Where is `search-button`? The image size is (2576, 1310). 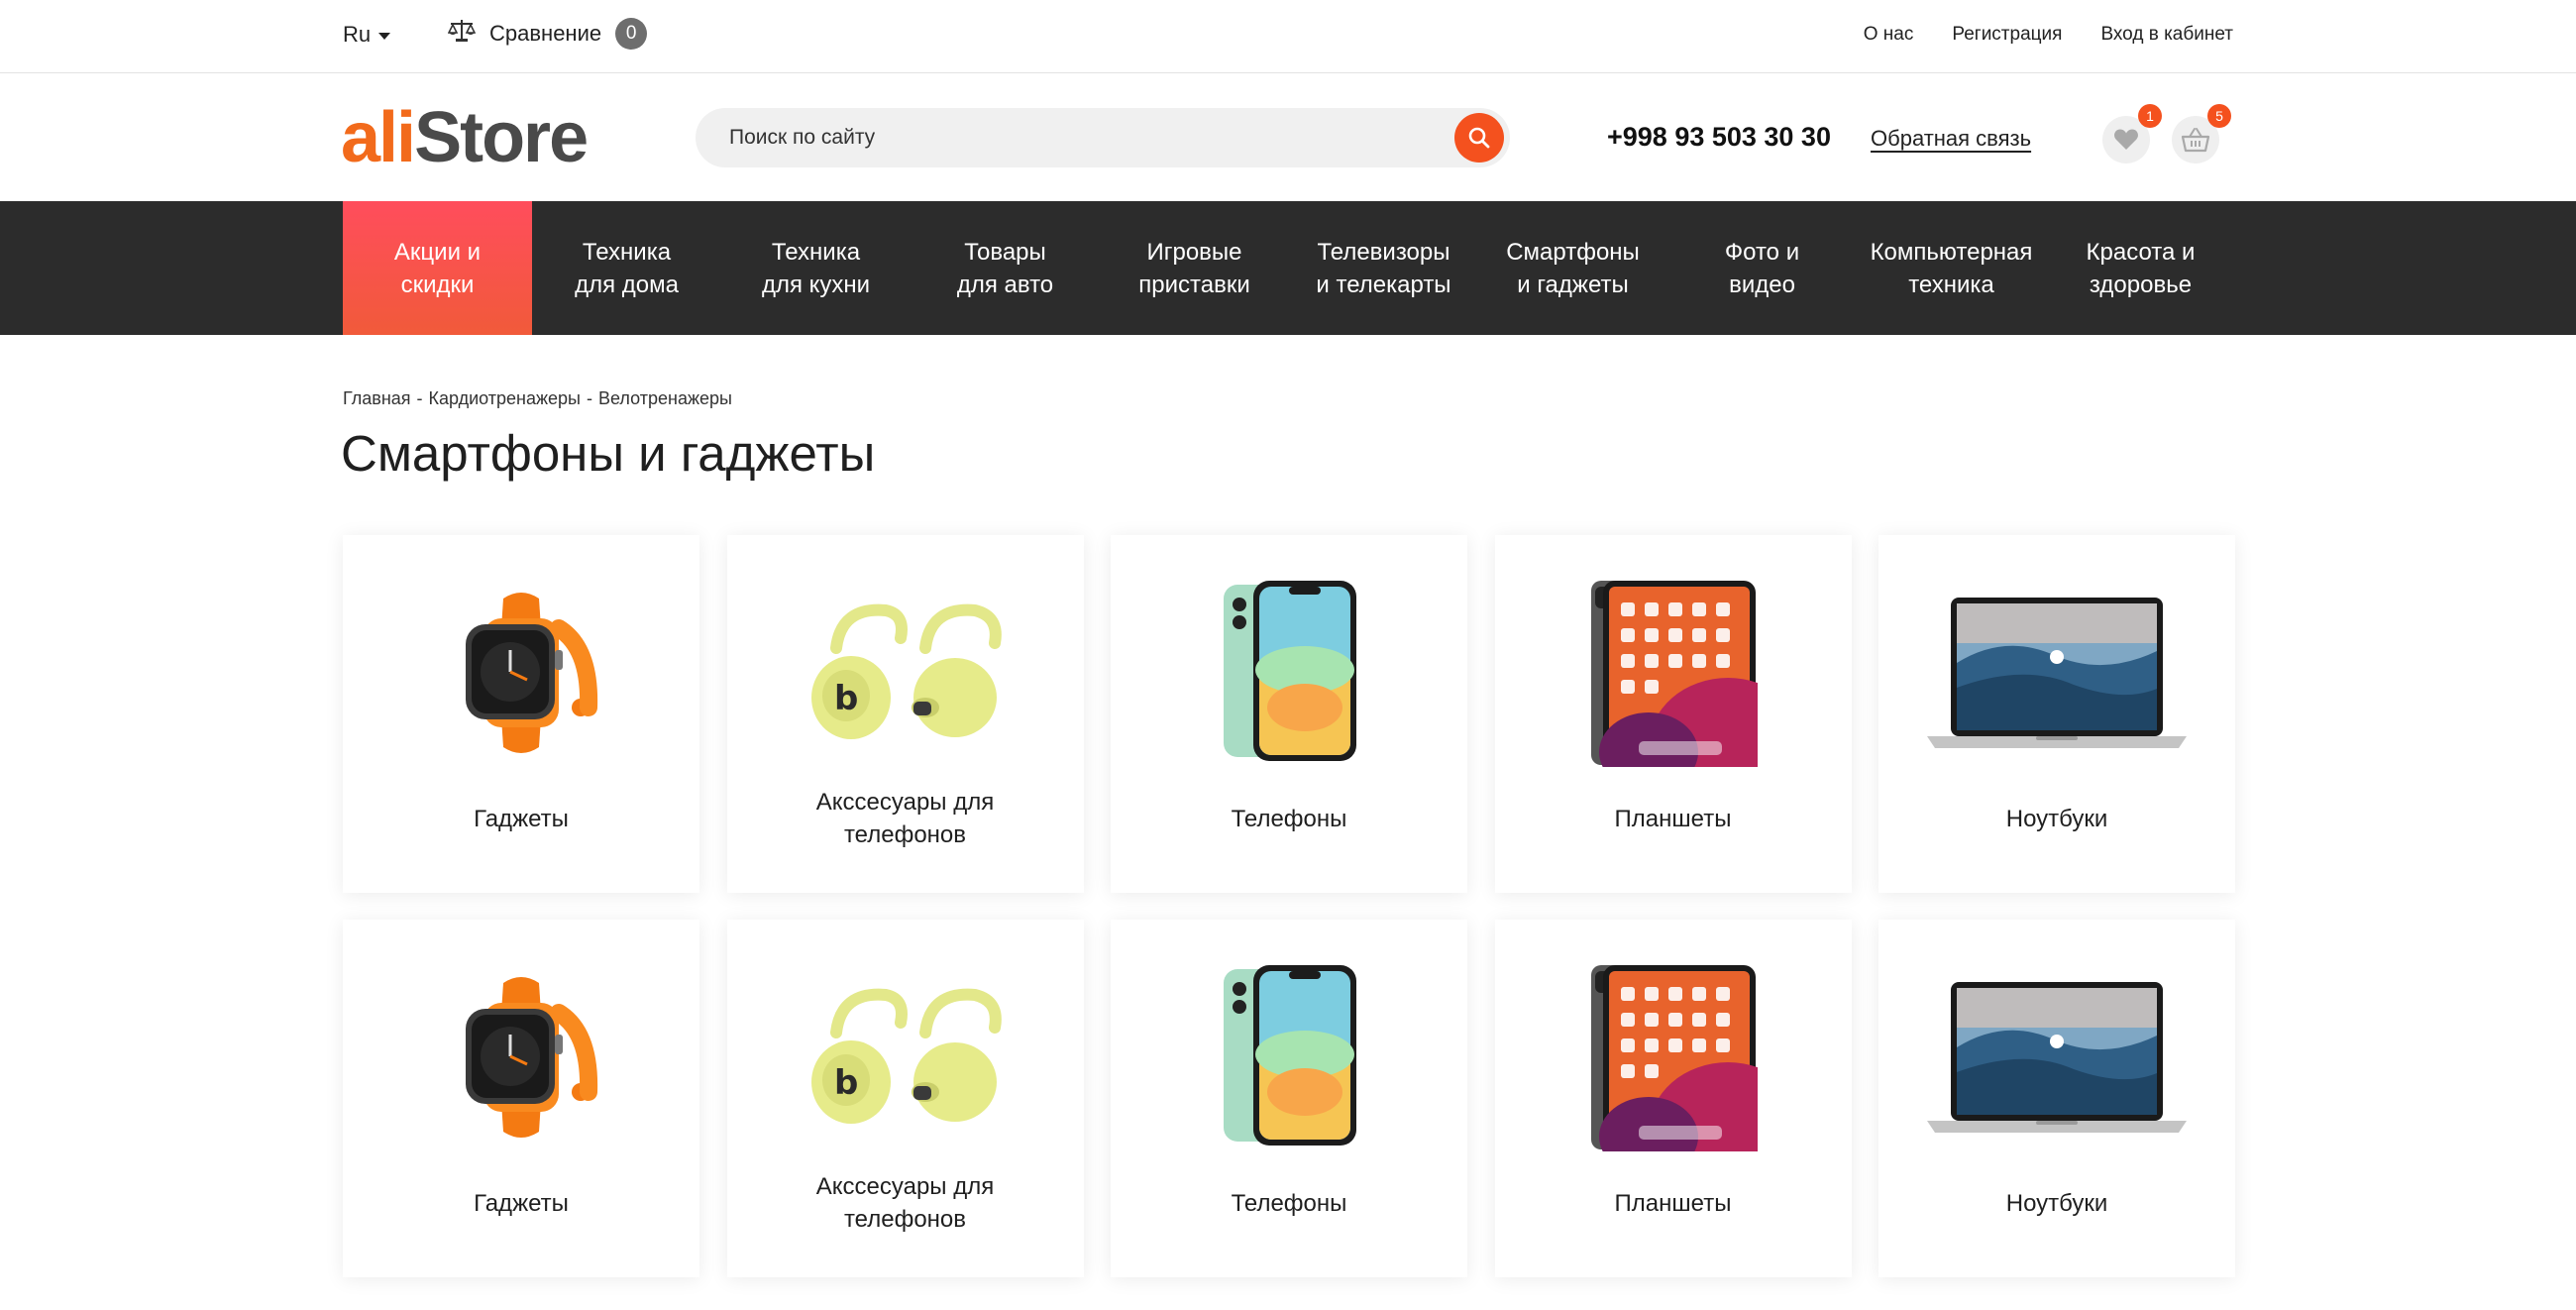
search-button is located at coordinates (1479, 138).